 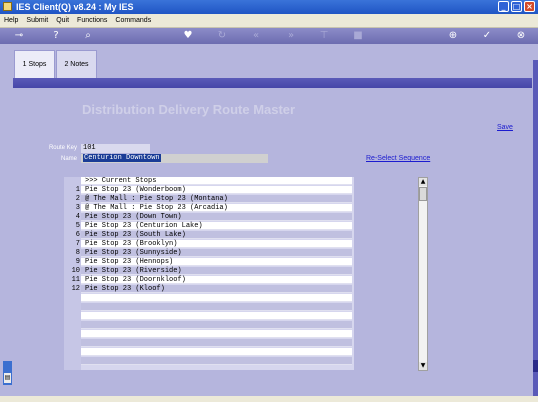 What do you see at coordinates (62, 148) in the screenshot?
I see `route-key-label: Route Key` at bounding box center [62, 148].